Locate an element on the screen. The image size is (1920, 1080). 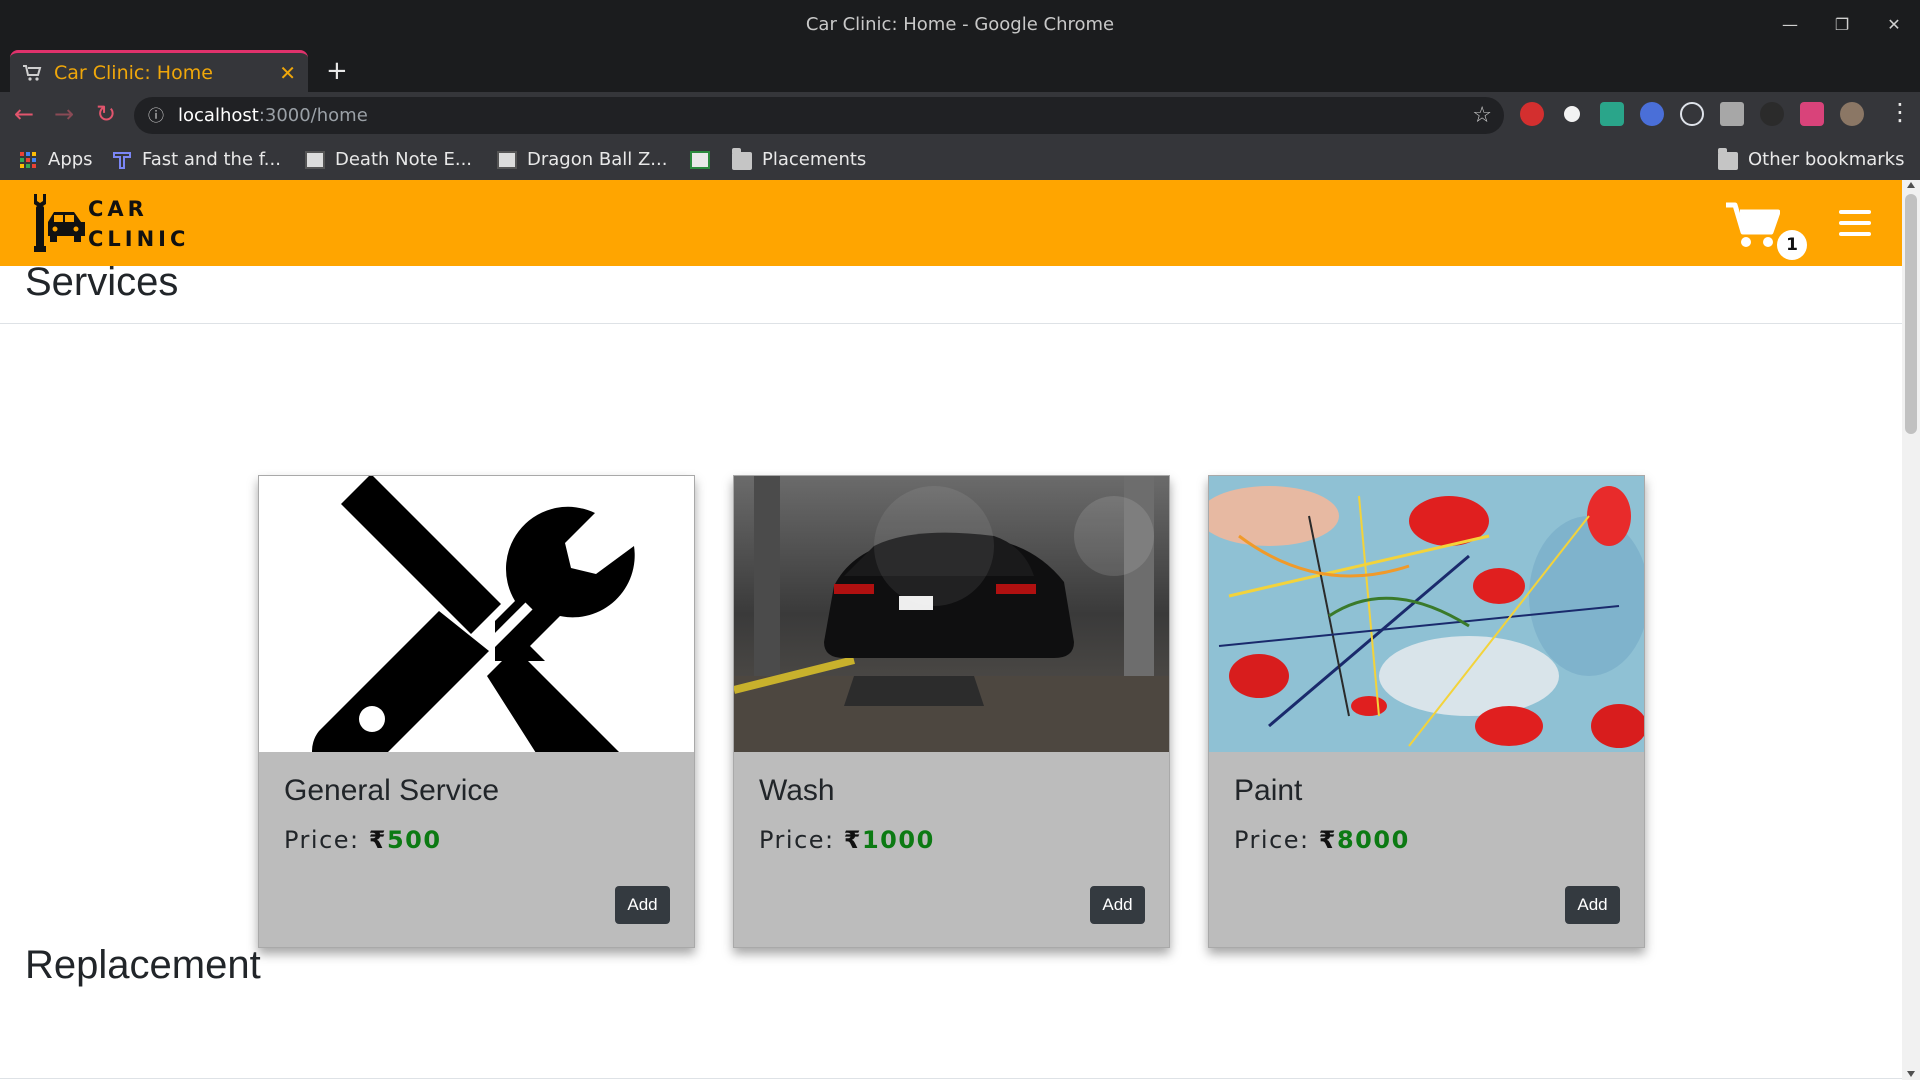
bookmark-label: Placements is located at coordinates (814, 159).